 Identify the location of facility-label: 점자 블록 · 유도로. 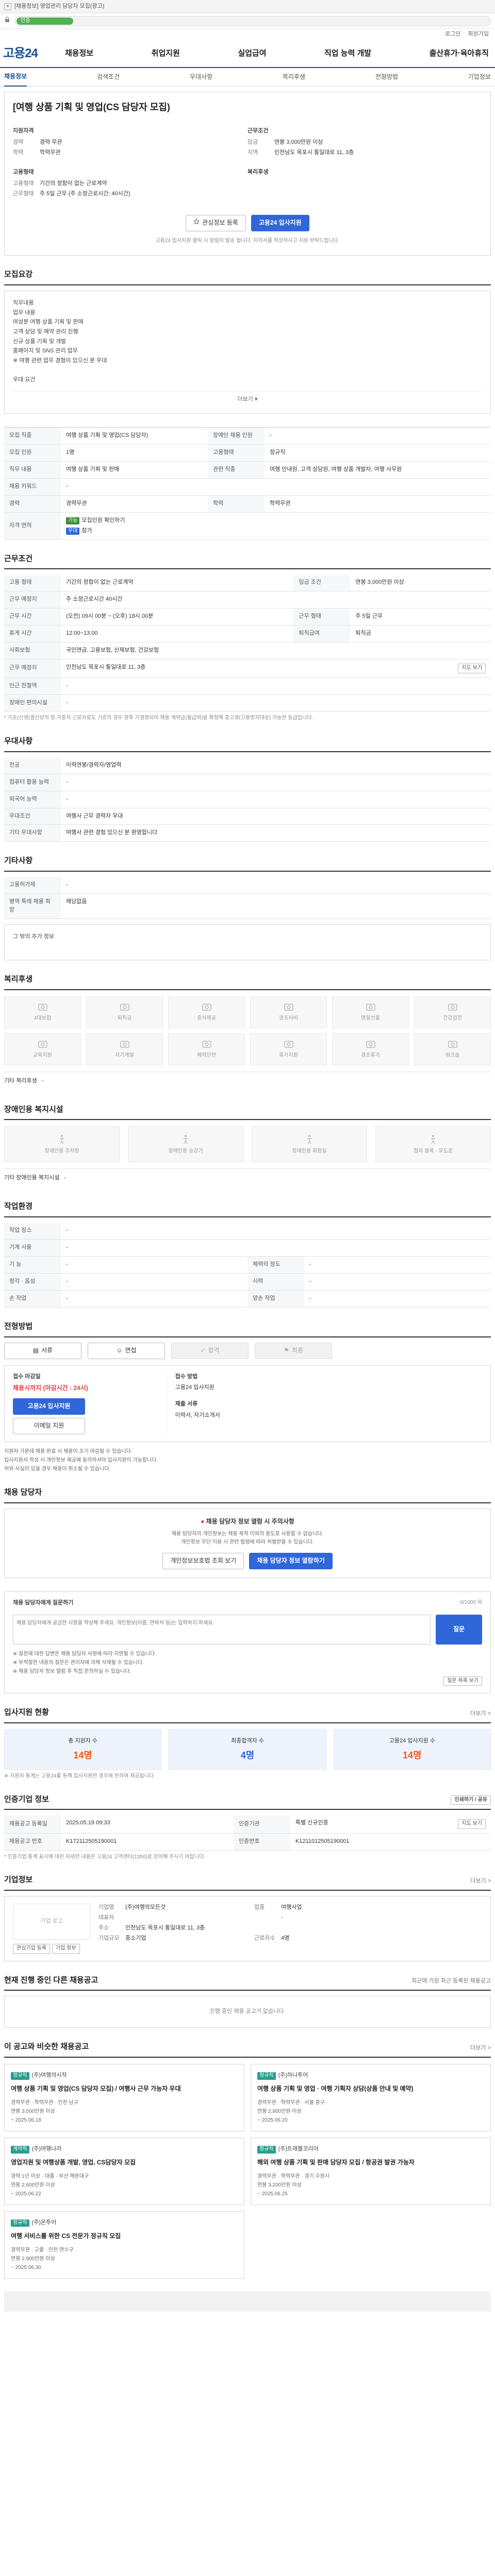
(433, 1151).